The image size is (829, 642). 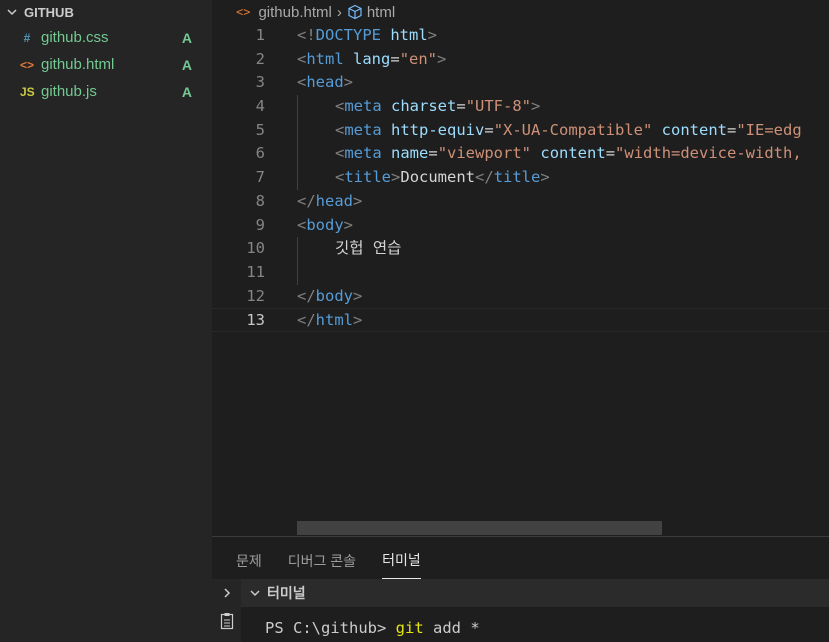 I want to click on line-text: </head>, so click(x=329, y=202).